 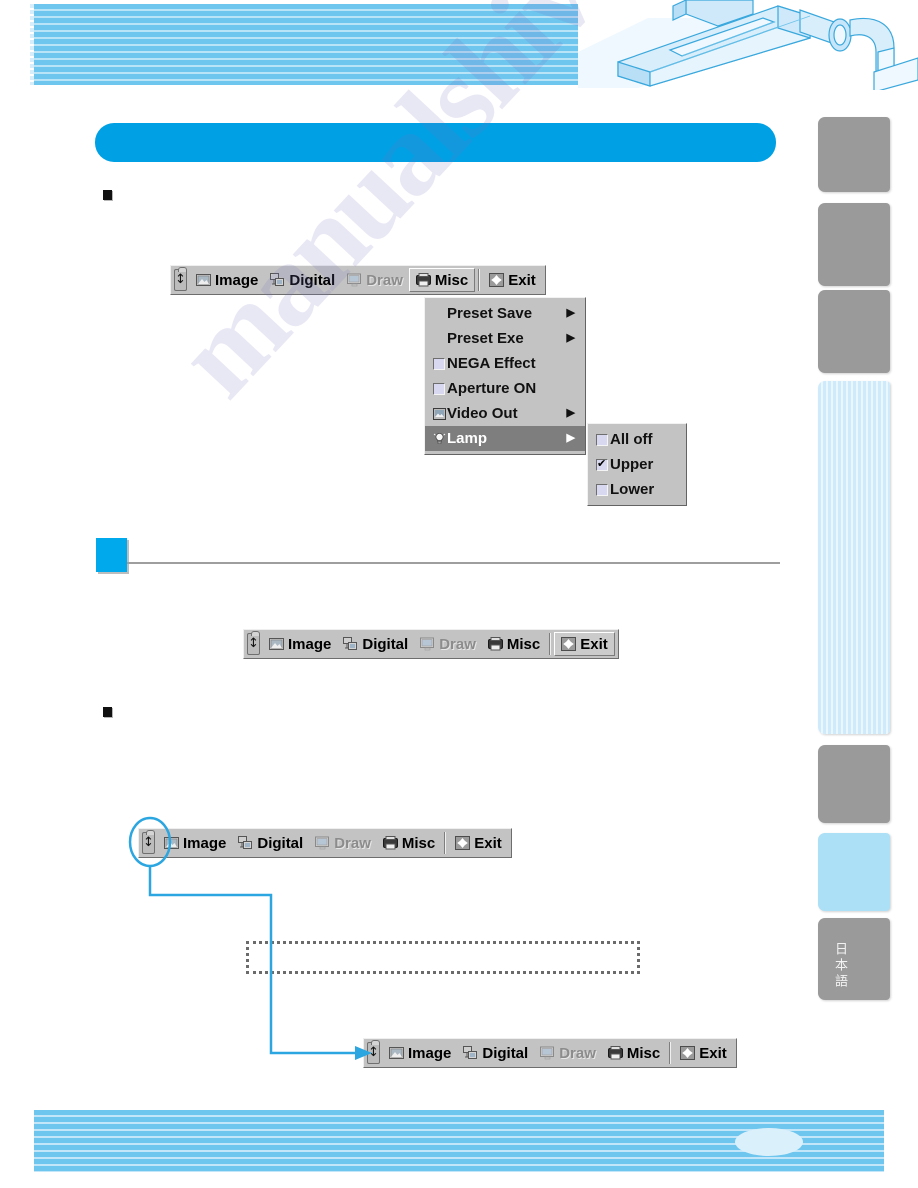 I want to click on video-icon, so click(x=439, y=413).